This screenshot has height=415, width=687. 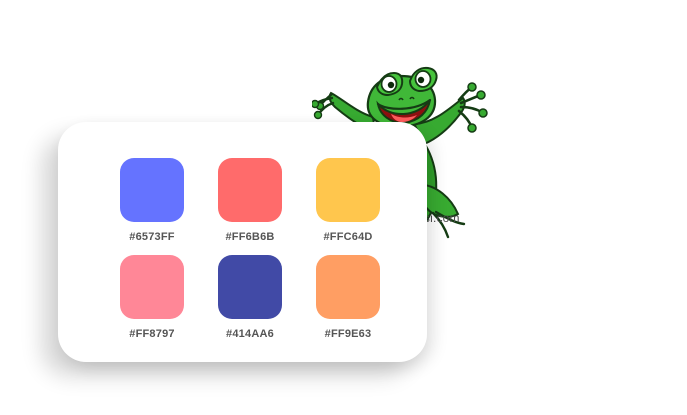 I want to click on color-hex-label: #414AA6, so click(x=250, y=334).